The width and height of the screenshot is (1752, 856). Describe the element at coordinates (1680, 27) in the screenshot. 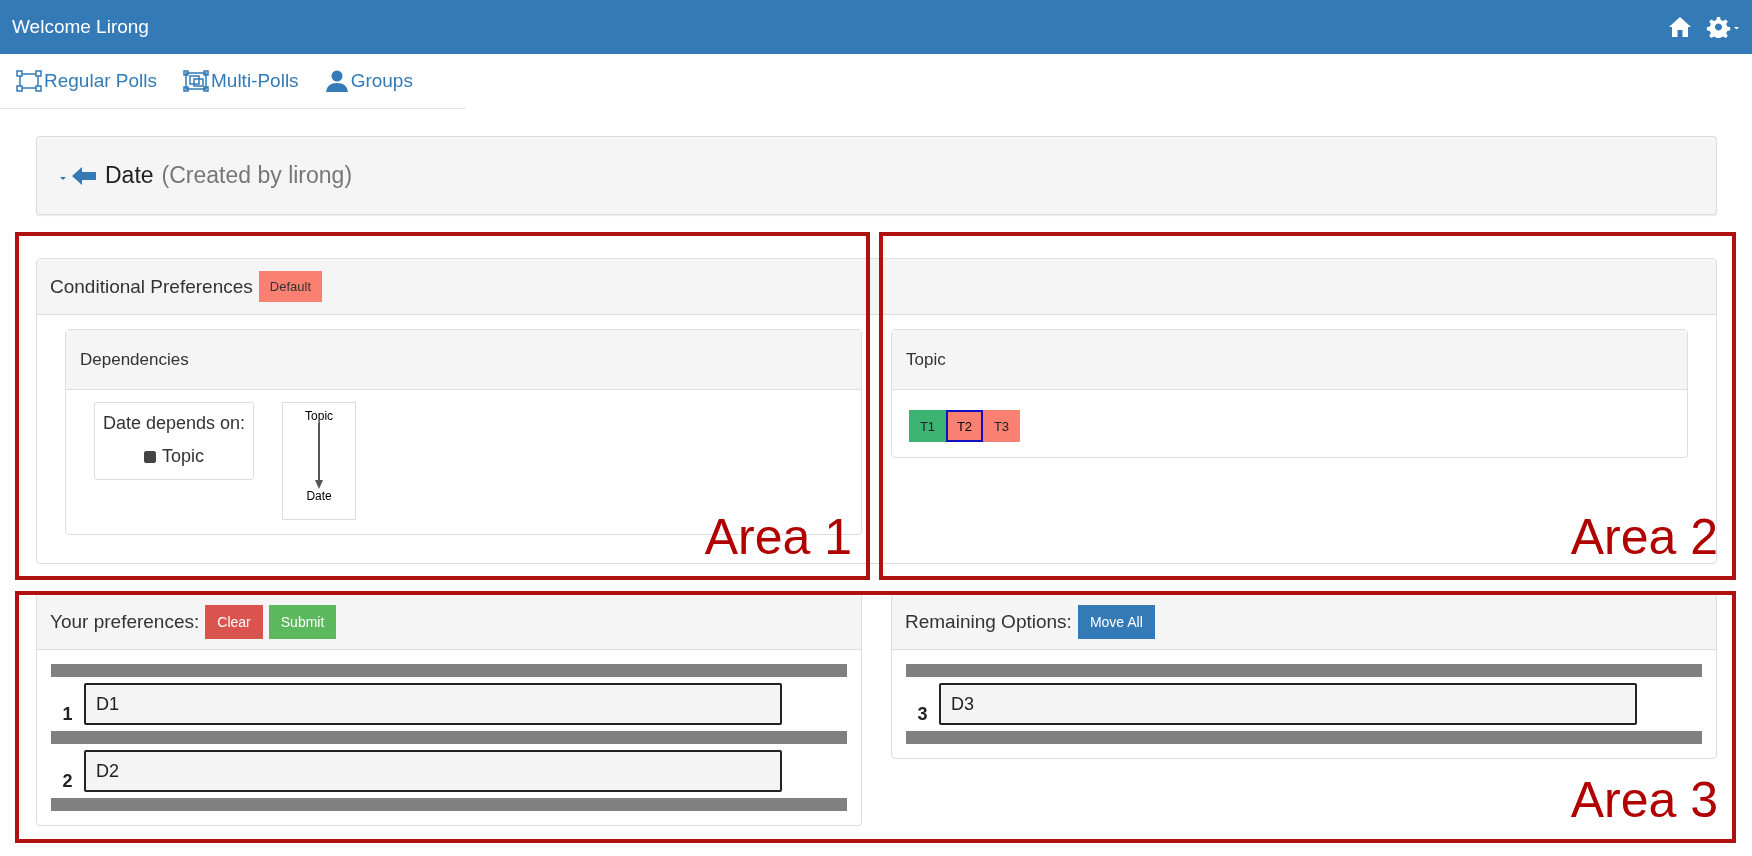

I see `home-icon` at that location.